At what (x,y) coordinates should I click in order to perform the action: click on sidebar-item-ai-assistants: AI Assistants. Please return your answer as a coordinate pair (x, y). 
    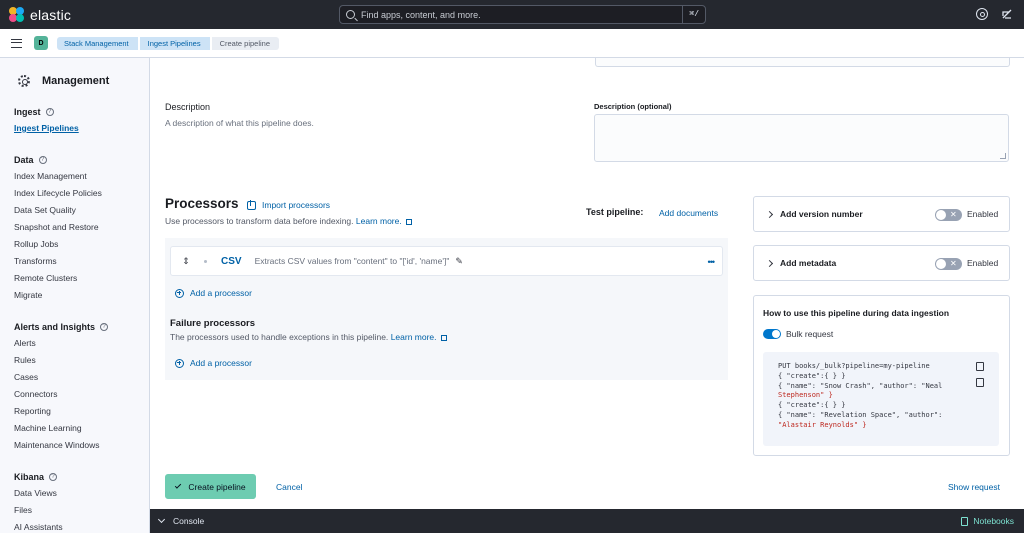
    Looking at the image, I should click on (81, 526).